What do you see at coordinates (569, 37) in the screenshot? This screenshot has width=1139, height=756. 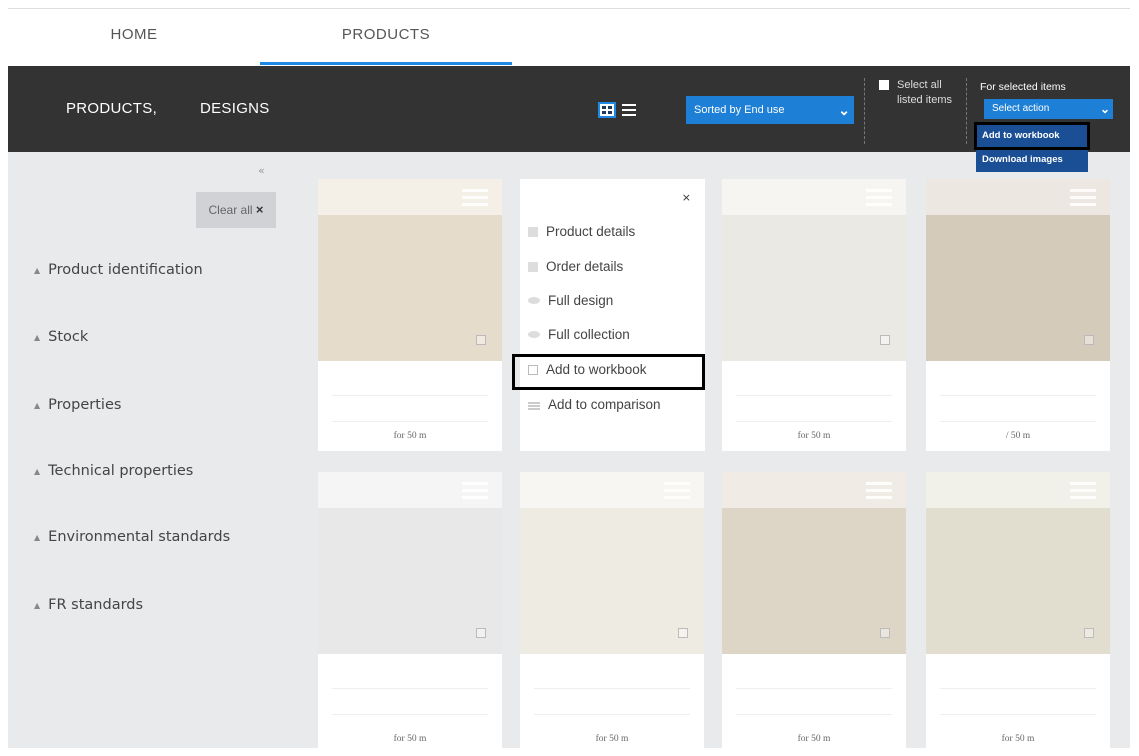 I see `top-tab-bar: HOME PRODUCTS` at bounding box center [569, 37].